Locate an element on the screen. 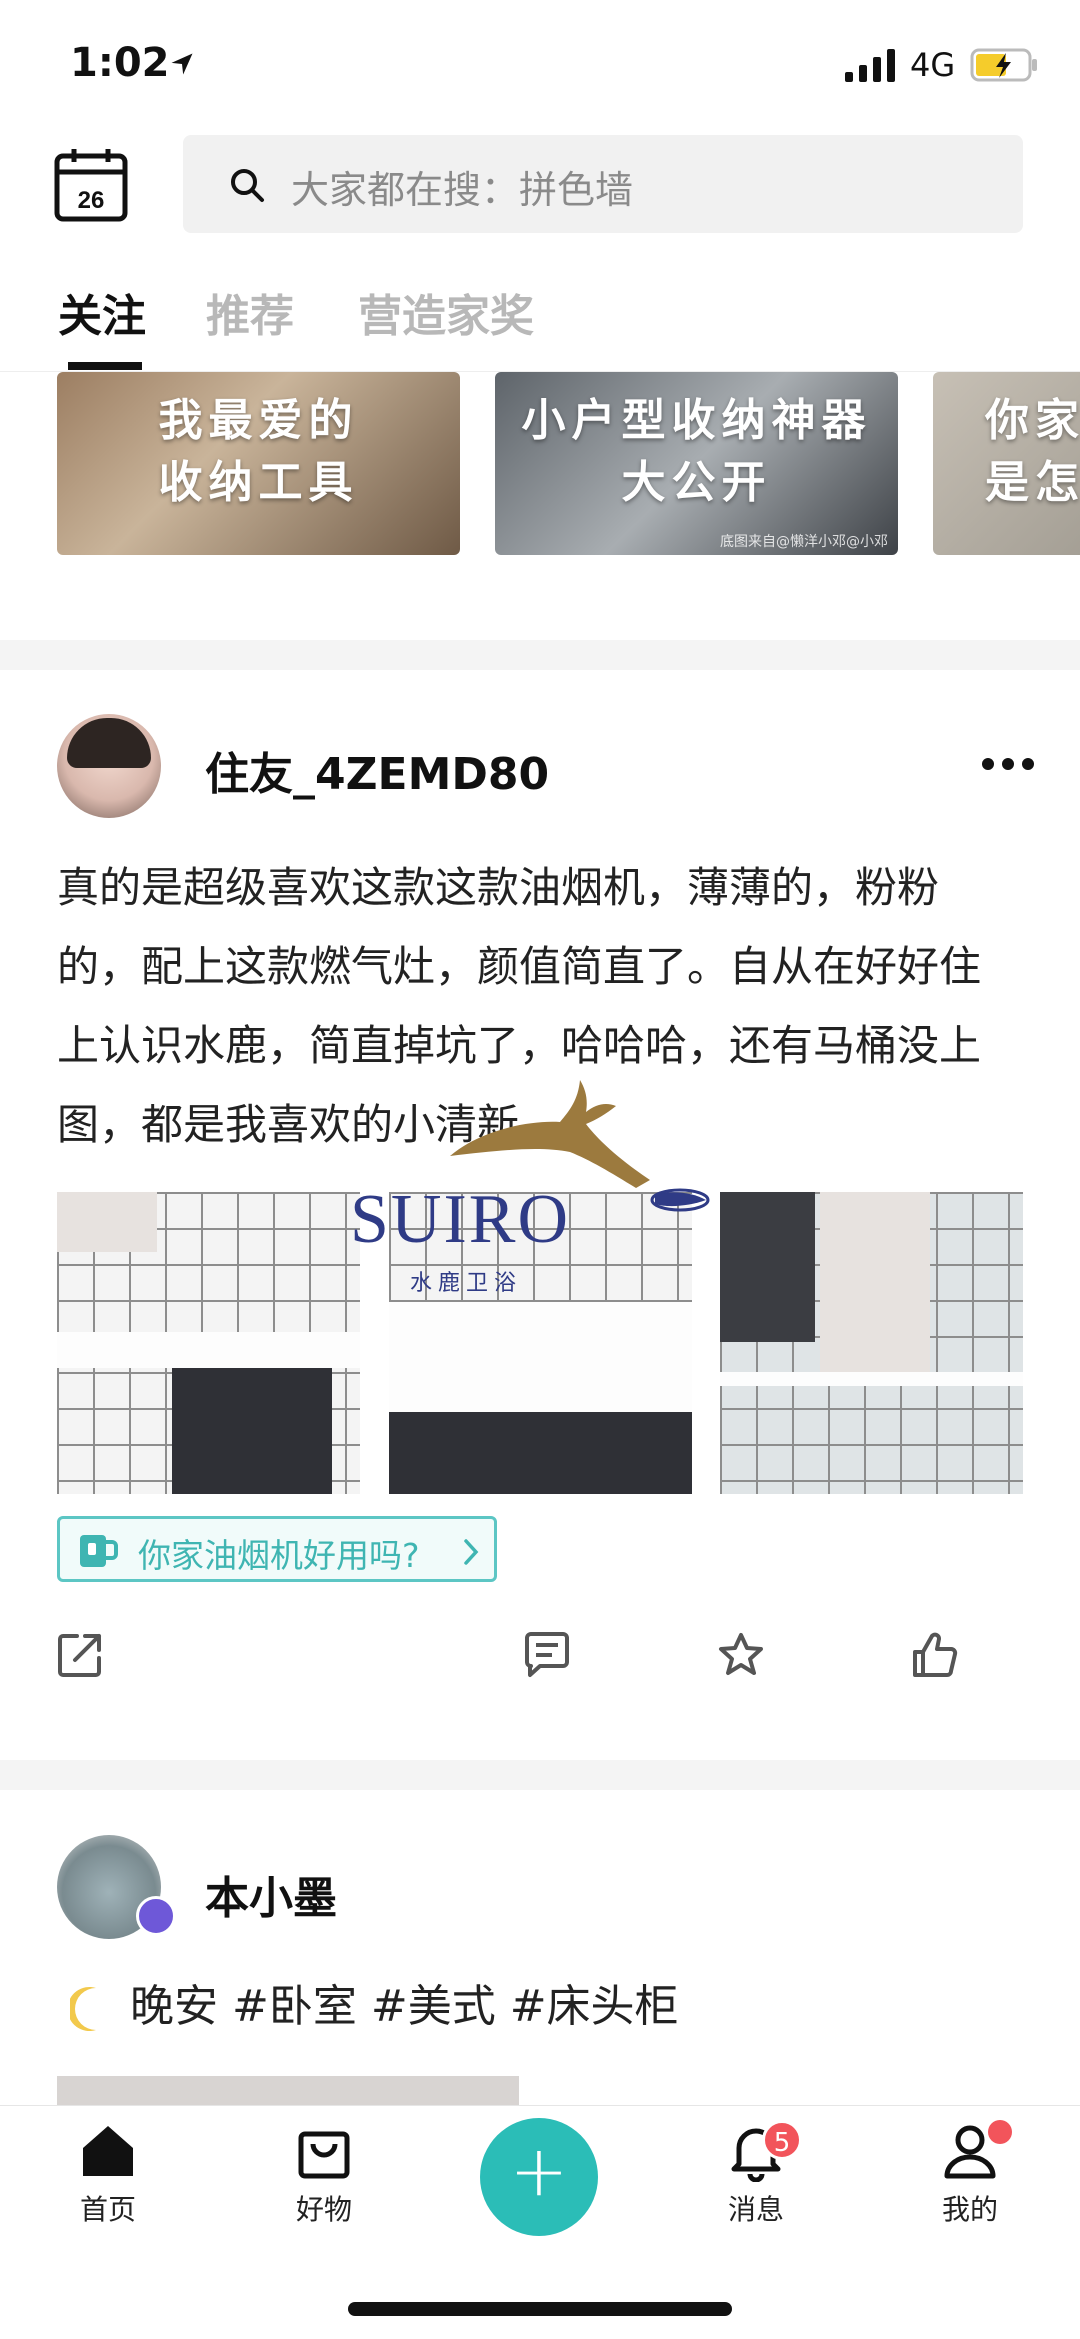 The height and width of the screenshot is (2339, 1080). status-time: 1:02 is located at coordinates (120, 63).